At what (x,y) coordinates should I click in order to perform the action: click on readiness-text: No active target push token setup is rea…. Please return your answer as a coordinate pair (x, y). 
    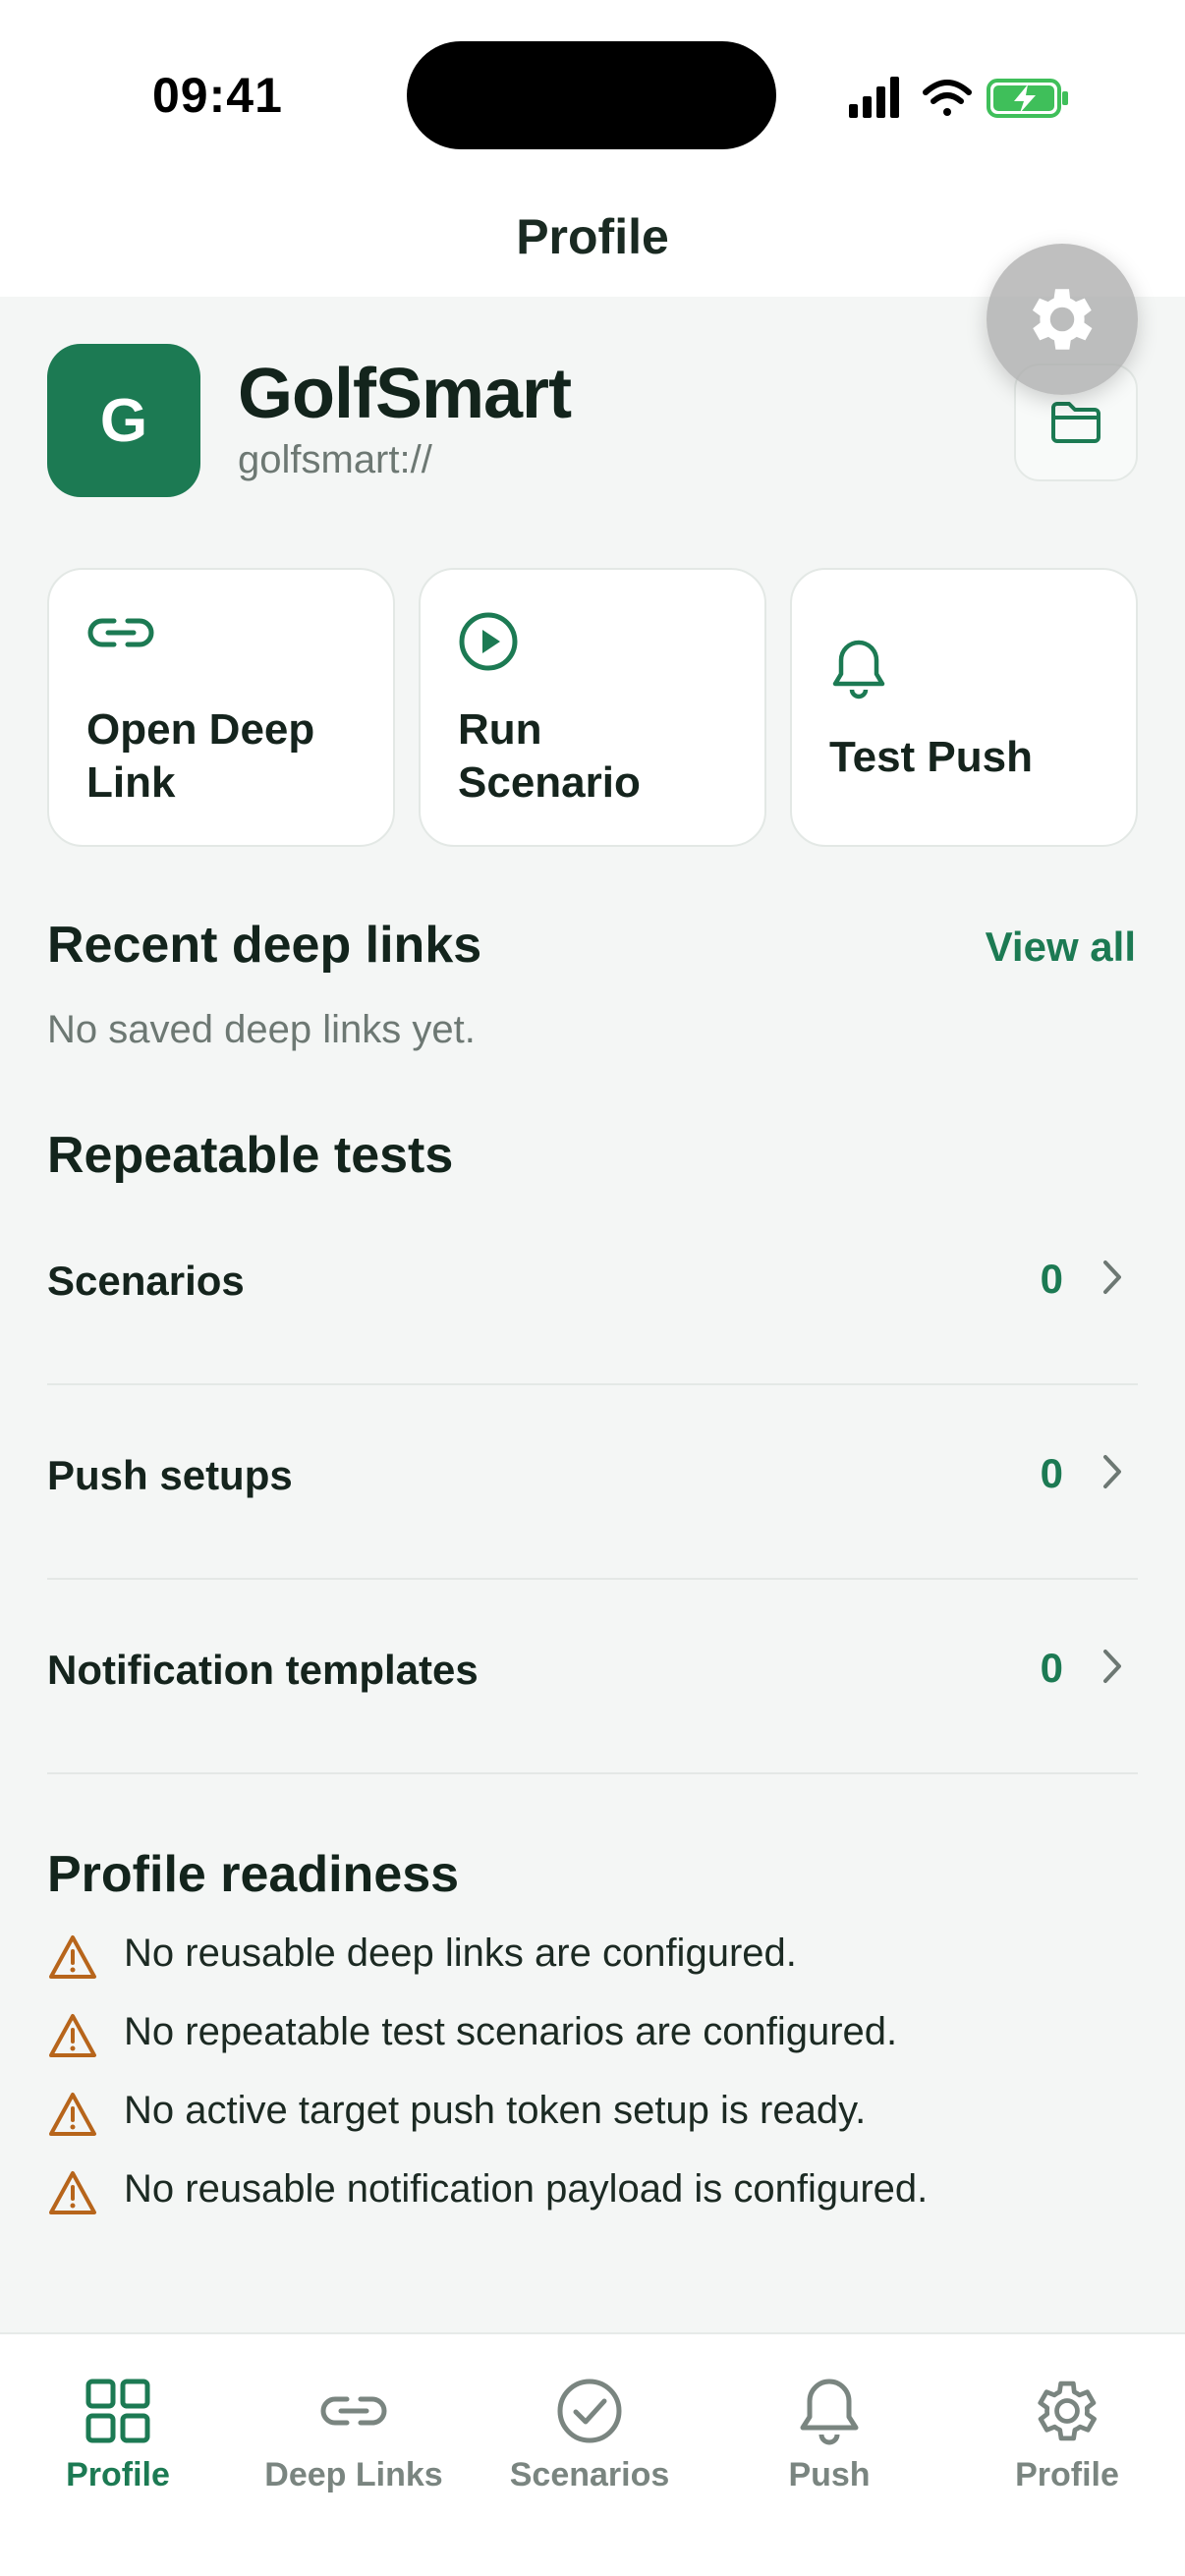
    Looking at the image, I should click on (496, 2110).